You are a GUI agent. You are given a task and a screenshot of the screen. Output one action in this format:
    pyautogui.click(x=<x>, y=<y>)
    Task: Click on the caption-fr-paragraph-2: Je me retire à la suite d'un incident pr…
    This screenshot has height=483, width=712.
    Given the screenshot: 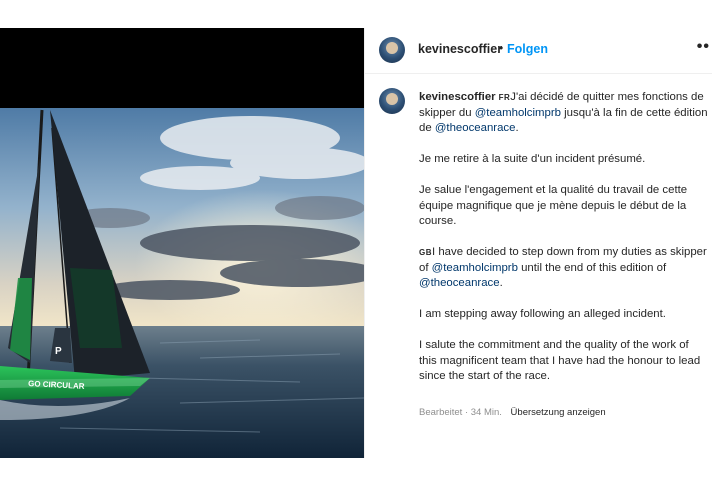 What is the action you would take?
    pyautogui.click(x=532, y=159)
    